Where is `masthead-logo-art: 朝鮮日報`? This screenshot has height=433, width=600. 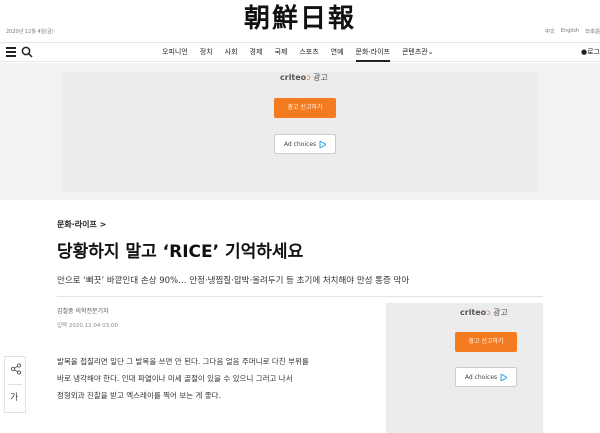 masthead-logo-art: 朝鮮日報 is located at coordinates (300, 17).